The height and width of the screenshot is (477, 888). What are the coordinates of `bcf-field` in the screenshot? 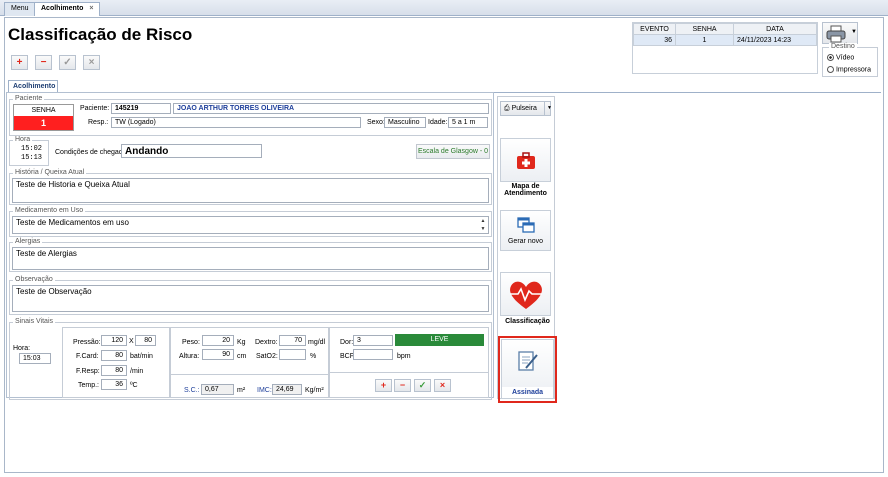 It's located at (373, 354).